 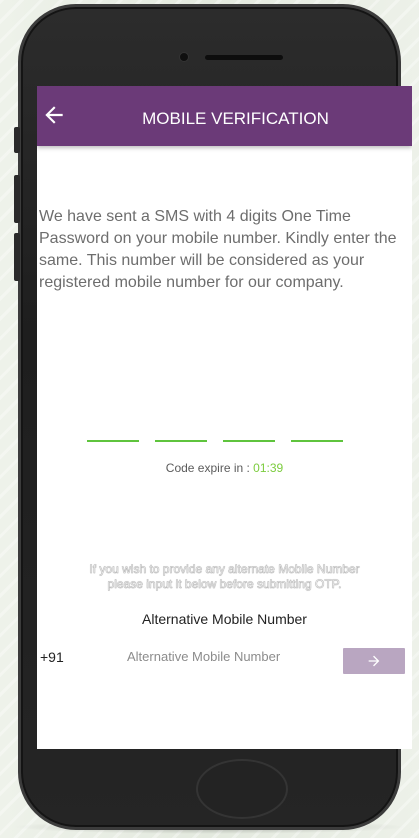 What do you see at coordinates (52, 657) in the screenshot?
I see `country-code: +91` at bounding box center [52, 657].